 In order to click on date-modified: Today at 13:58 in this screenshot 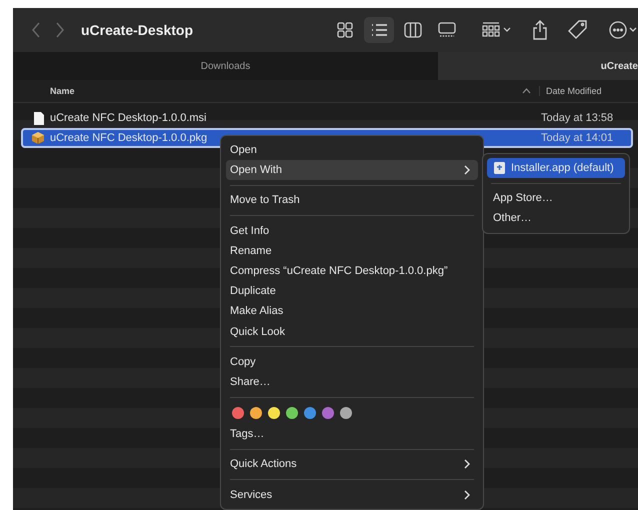, I will do `click(577, 118)`.